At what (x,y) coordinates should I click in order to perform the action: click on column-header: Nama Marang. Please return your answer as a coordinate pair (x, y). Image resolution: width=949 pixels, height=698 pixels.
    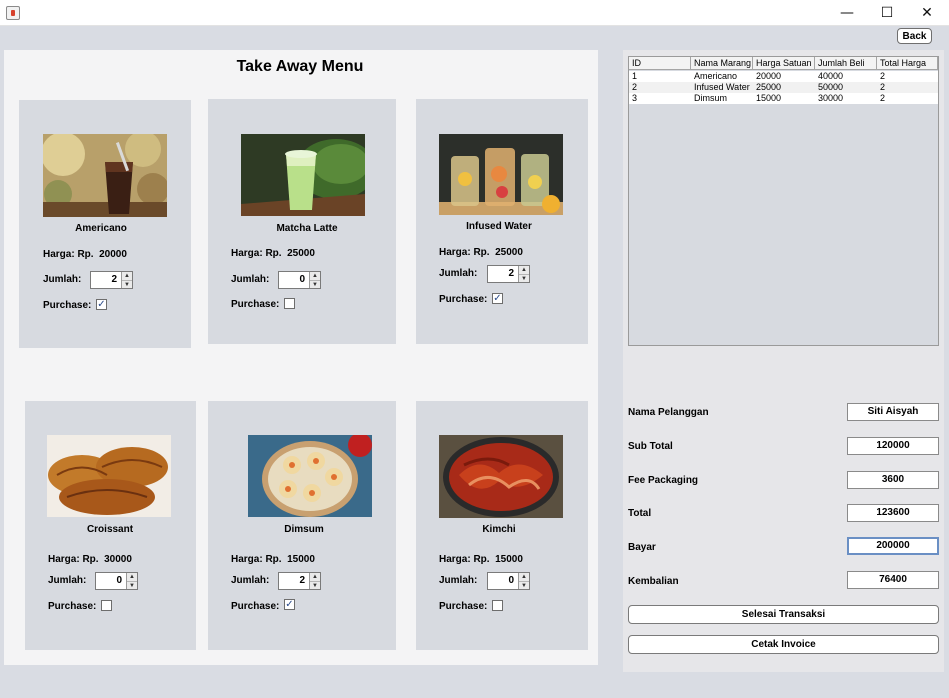
    Looking at the image, I should click on (722, 63).